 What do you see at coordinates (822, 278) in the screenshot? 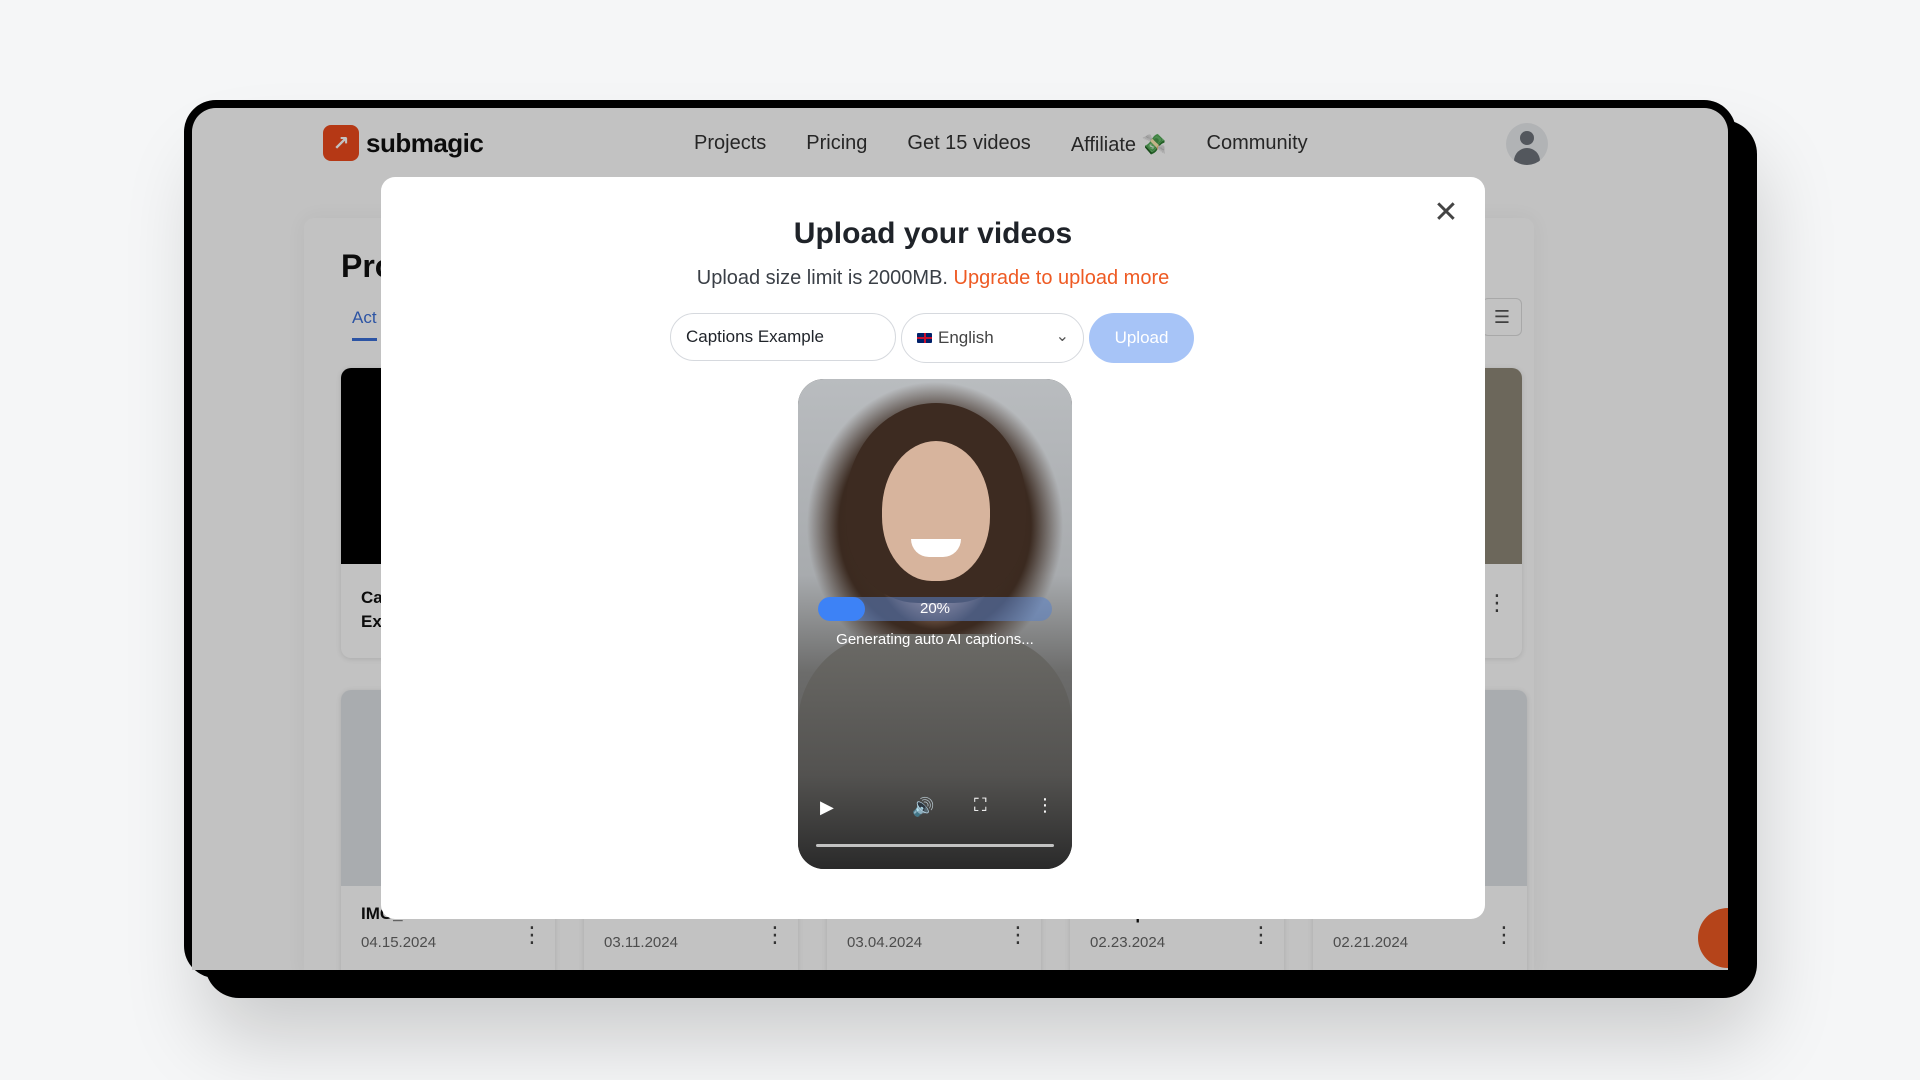
I see `upload-limit-text: Upload size limit is 2000MB.` at bounding box center [822, 278].